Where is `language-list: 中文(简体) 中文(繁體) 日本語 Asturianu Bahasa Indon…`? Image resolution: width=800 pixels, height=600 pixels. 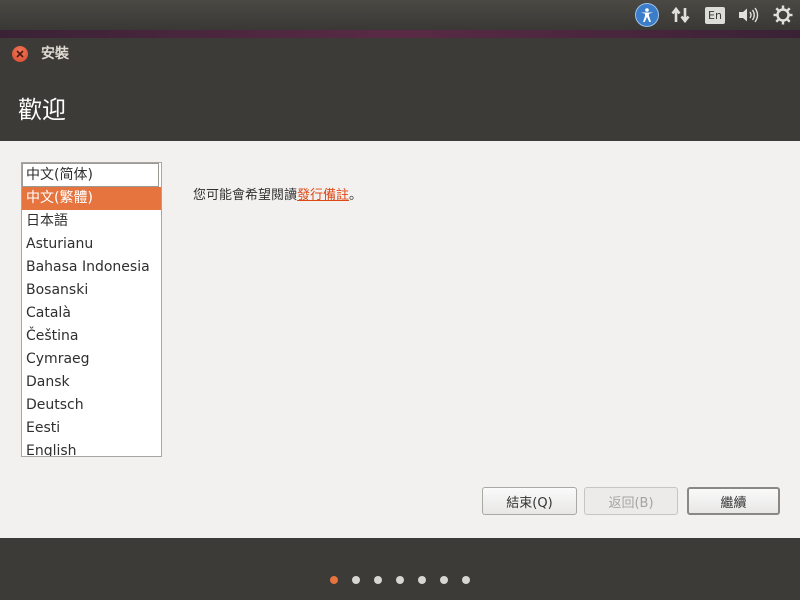 language-list: 中文(简体) 中文(繁體) 日本語 Asturianu Bahasa Indon… is located at coordinates (91, 309).